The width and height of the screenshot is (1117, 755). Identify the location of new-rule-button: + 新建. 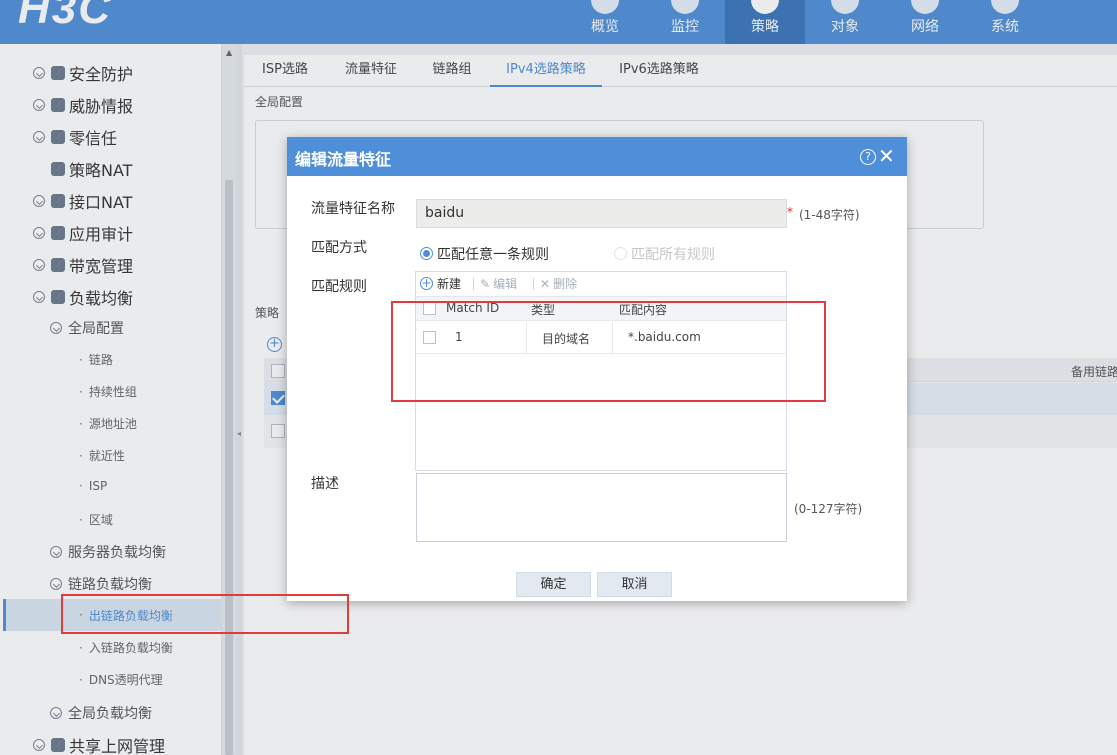
(440, 283).